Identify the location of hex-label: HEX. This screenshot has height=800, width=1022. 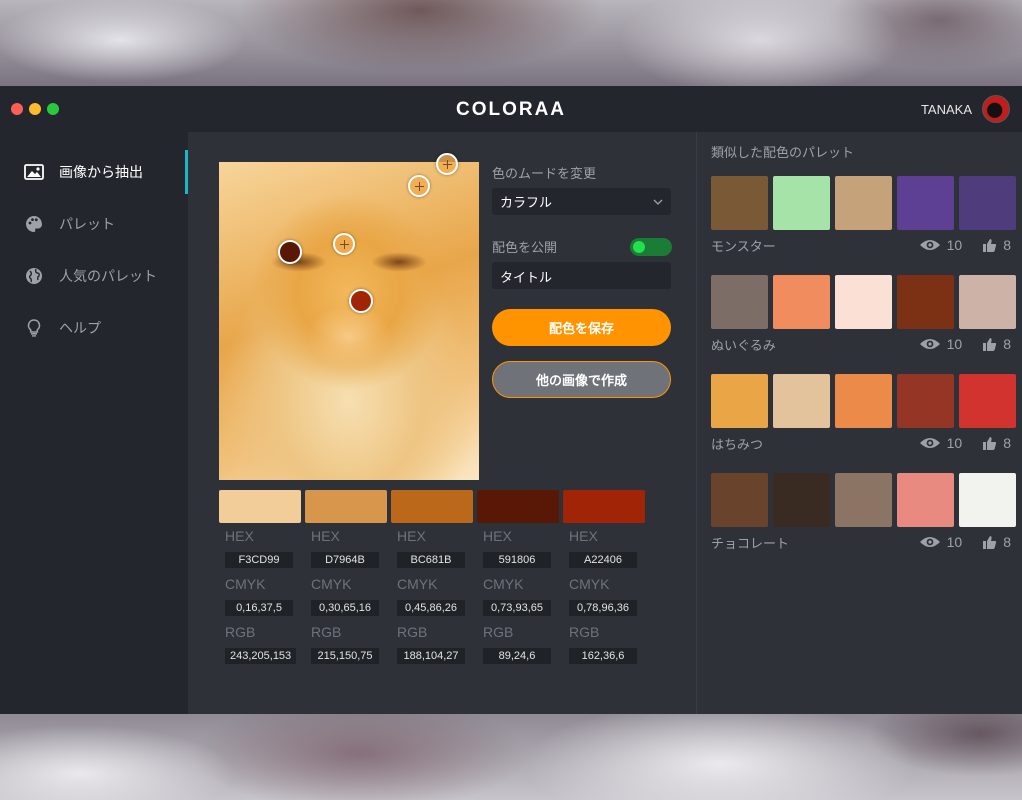
(411, 536).